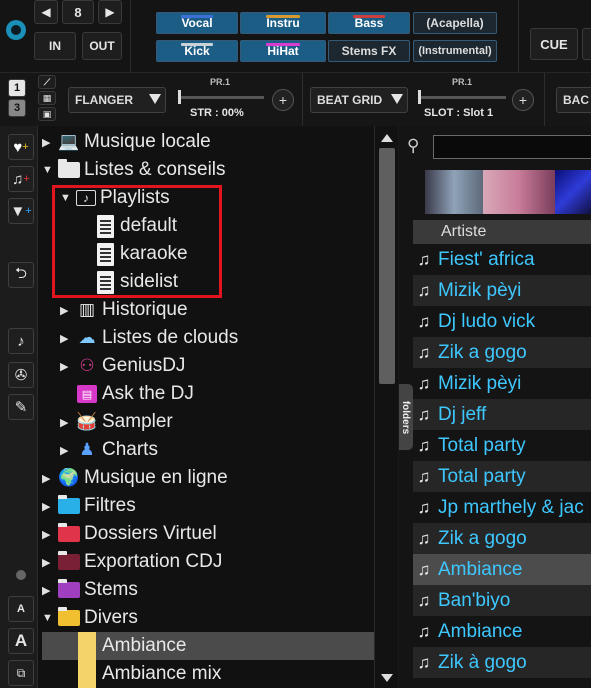 This screenshot has width=591, height=688. What do you see at coordinates (221, 97) in the screenshot?
I see `fx1-slider` at bounding box center [221, 97].